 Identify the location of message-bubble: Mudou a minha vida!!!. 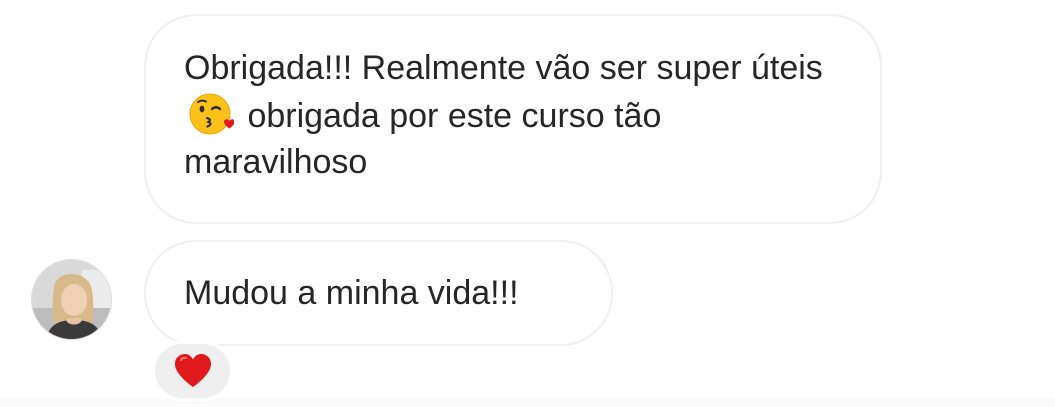
(378, 293).